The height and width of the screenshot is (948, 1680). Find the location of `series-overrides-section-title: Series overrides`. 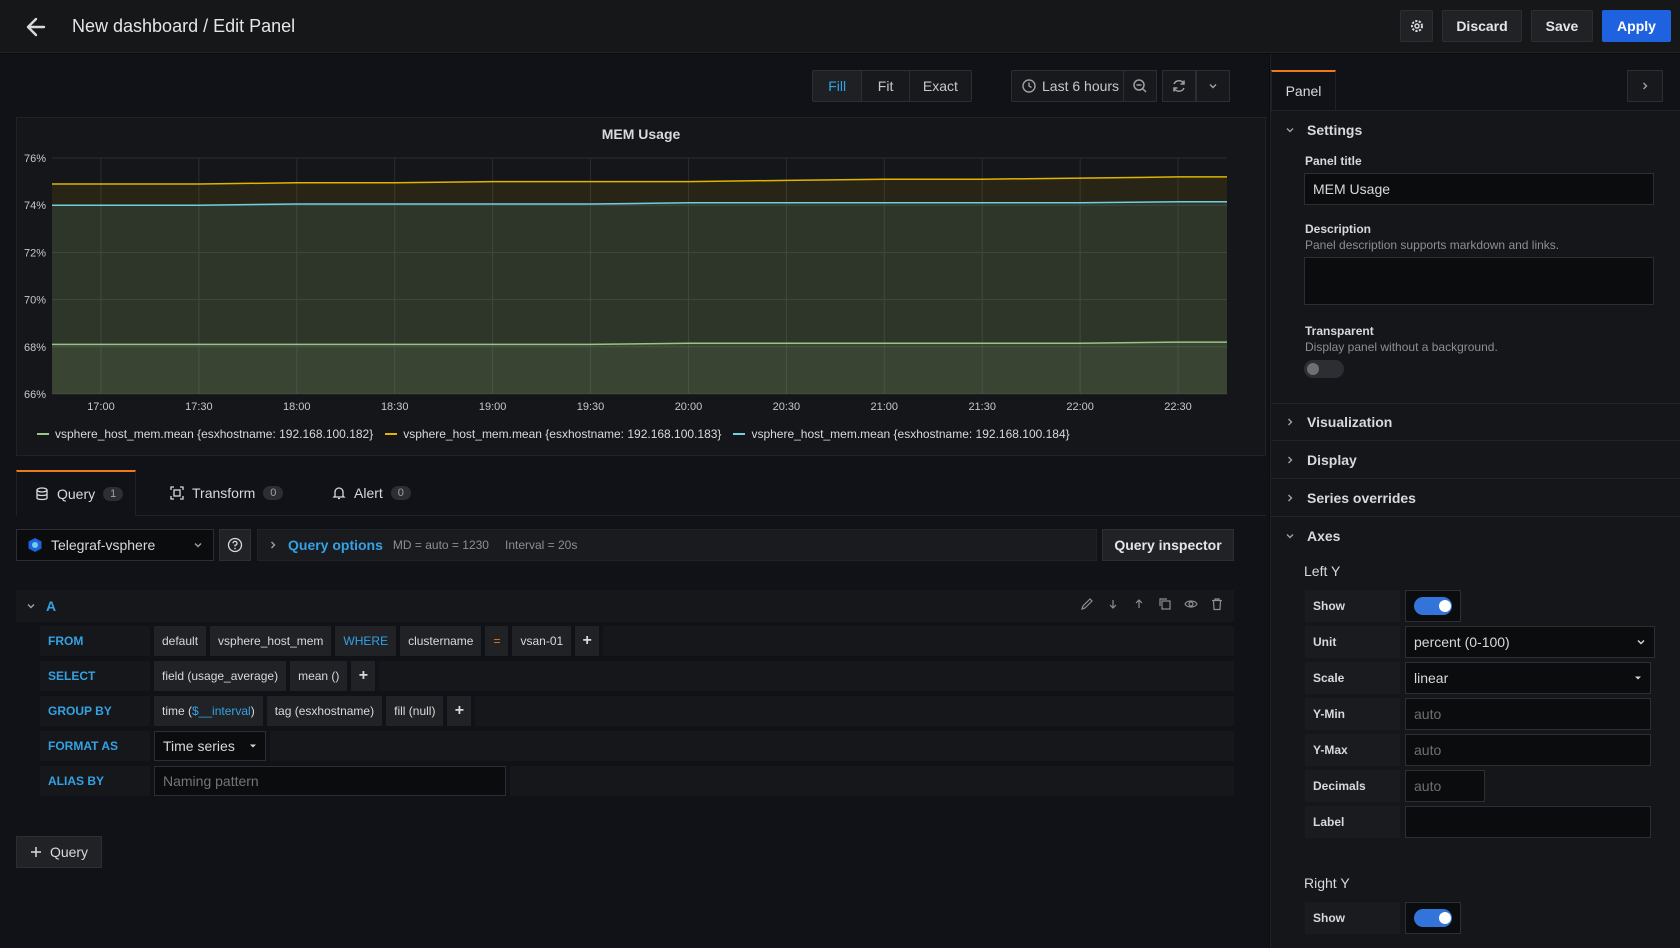

series-overrides-section-title: Series overrides is located at coordinates (1361, 497).